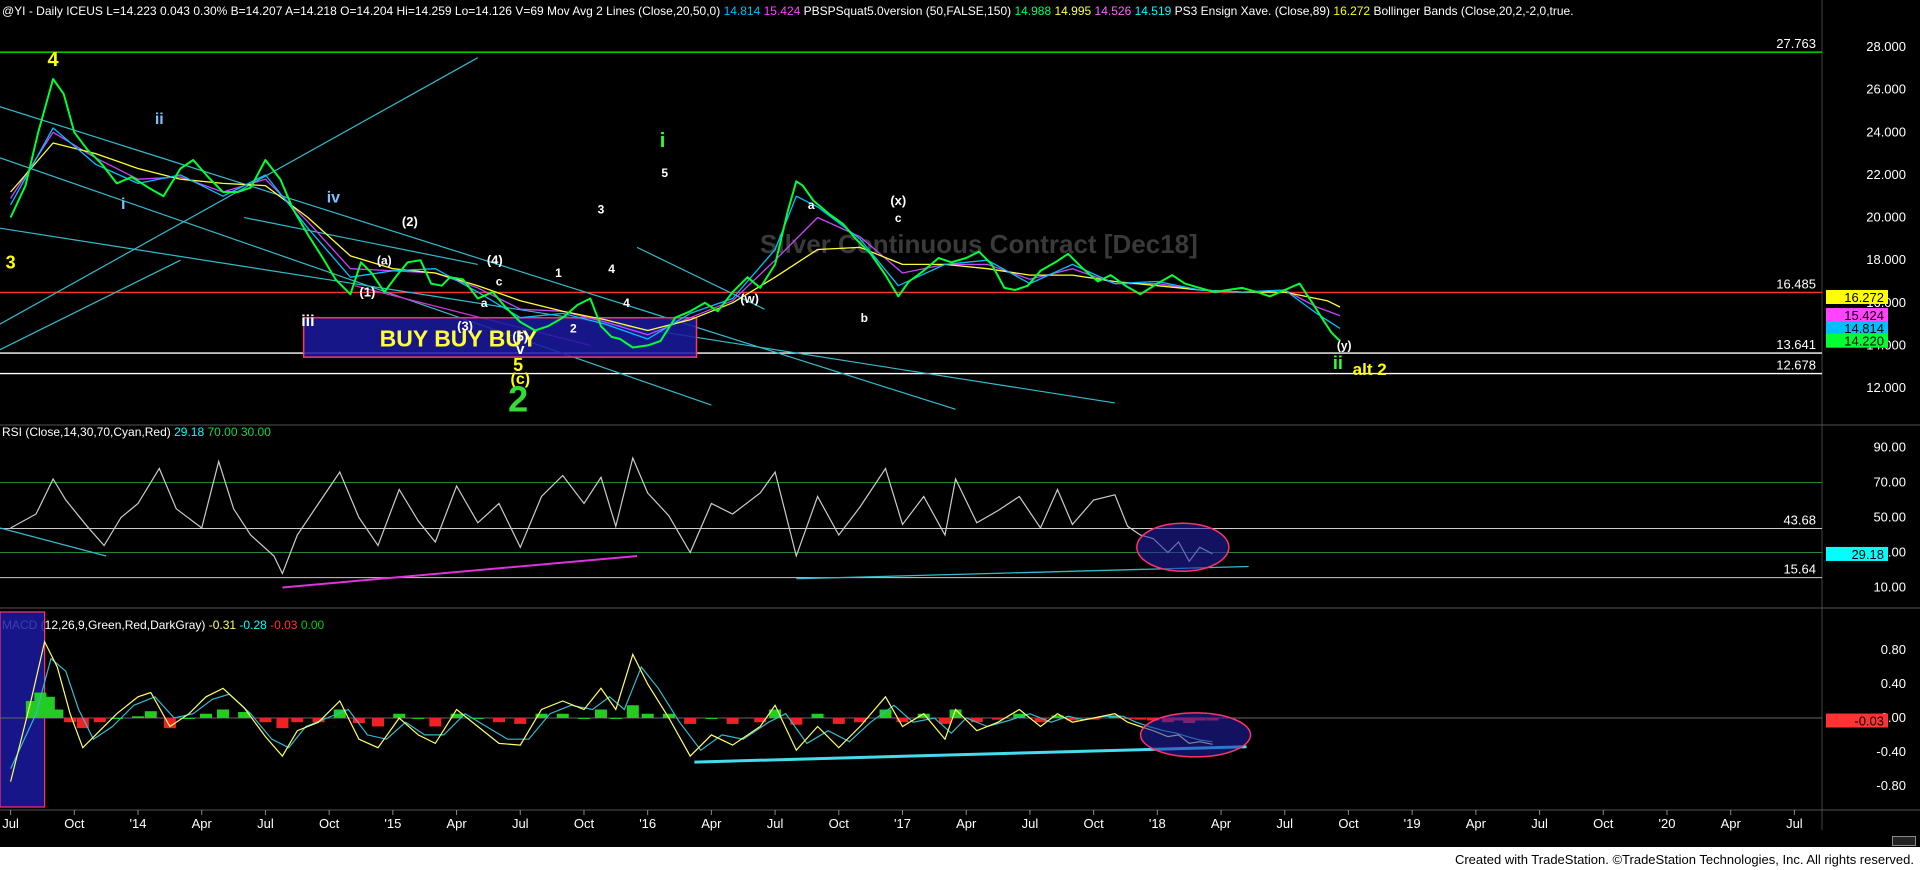 This screenshot has height=870, width=1920. What do you see at coordinates (258, 11) in the screenshot?
I see `header-stat-3: B=14.207` at bounding box center [258, 11].